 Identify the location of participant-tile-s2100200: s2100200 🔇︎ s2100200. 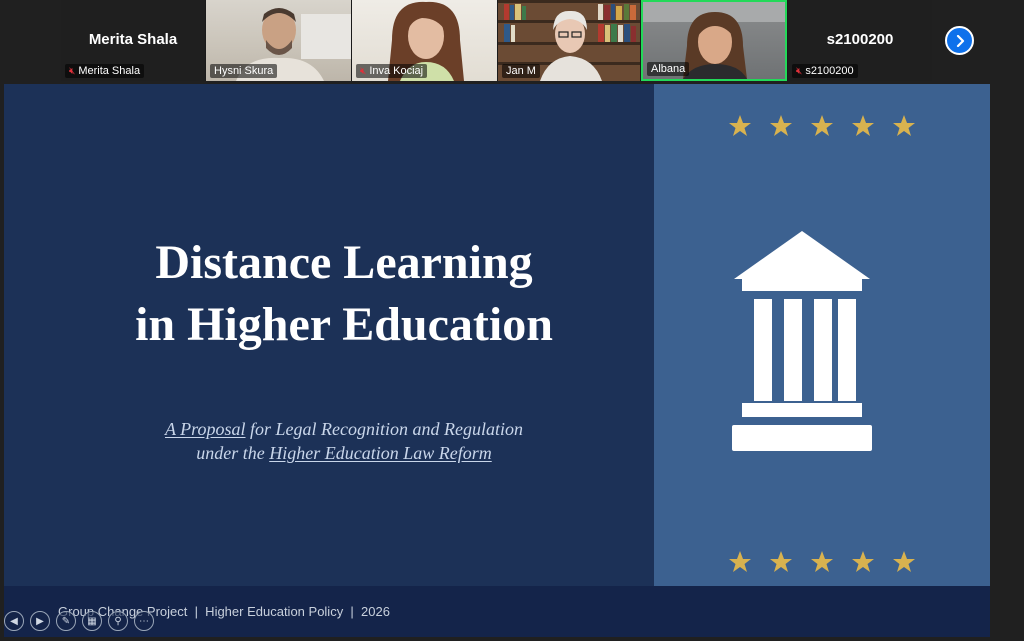
(860, 40).